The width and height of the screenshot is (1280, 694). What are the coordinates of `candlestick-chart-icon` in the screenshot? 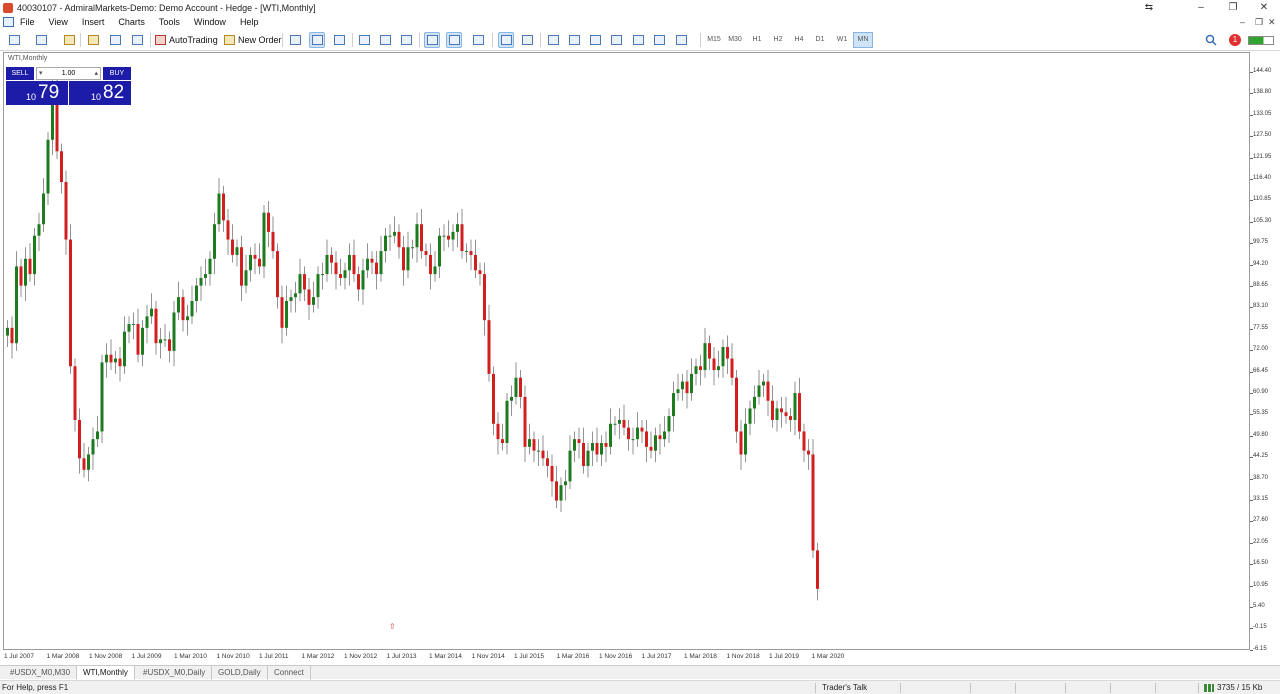 It's located at (317, 40).